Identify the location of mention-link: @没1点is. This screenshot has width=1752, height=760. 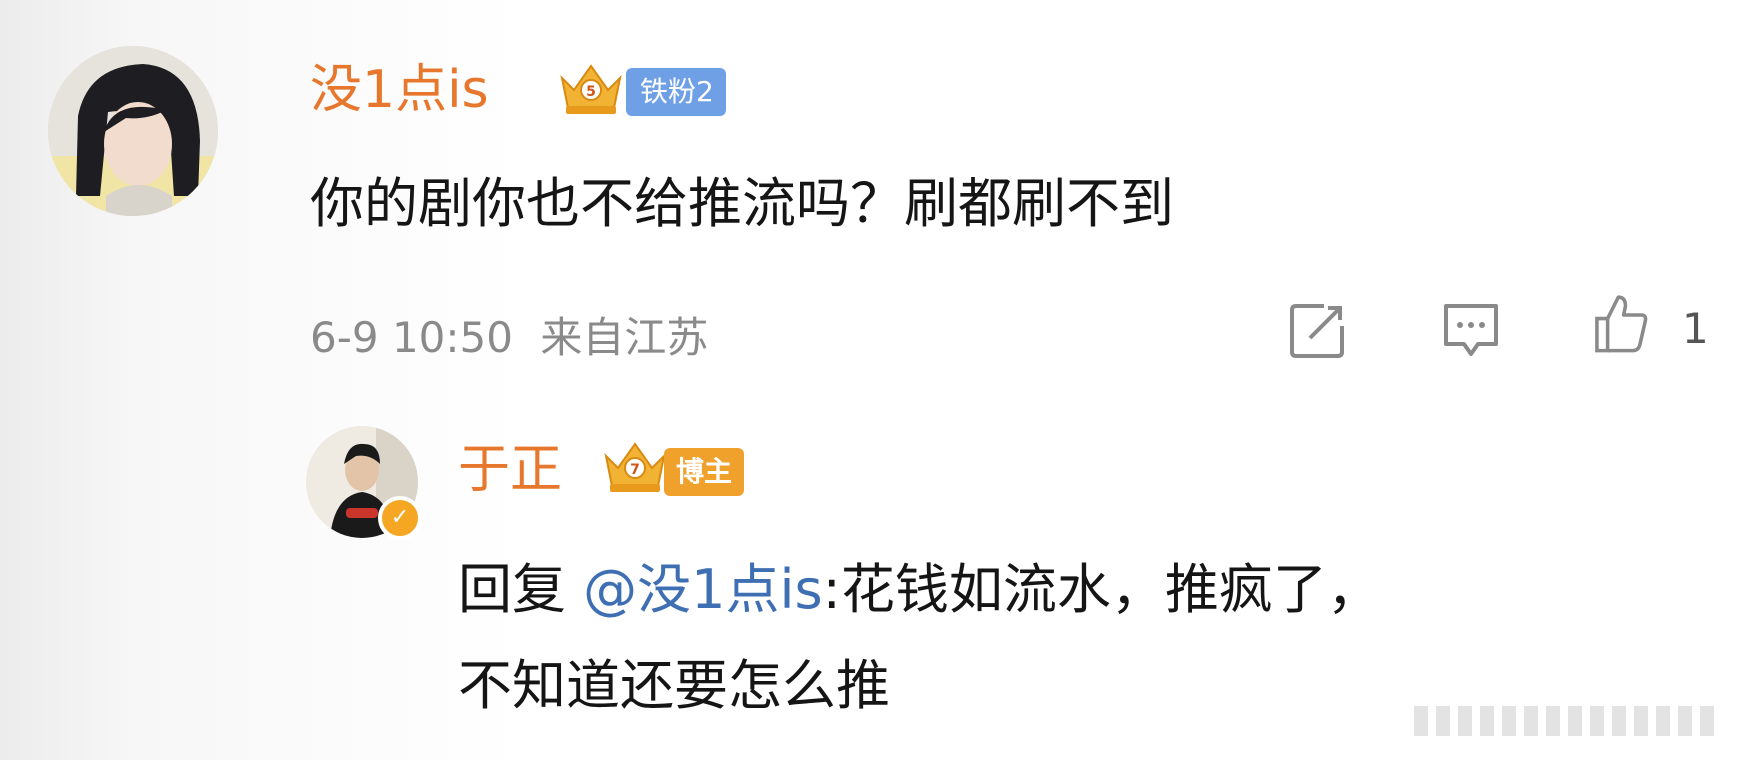
(703, 589).